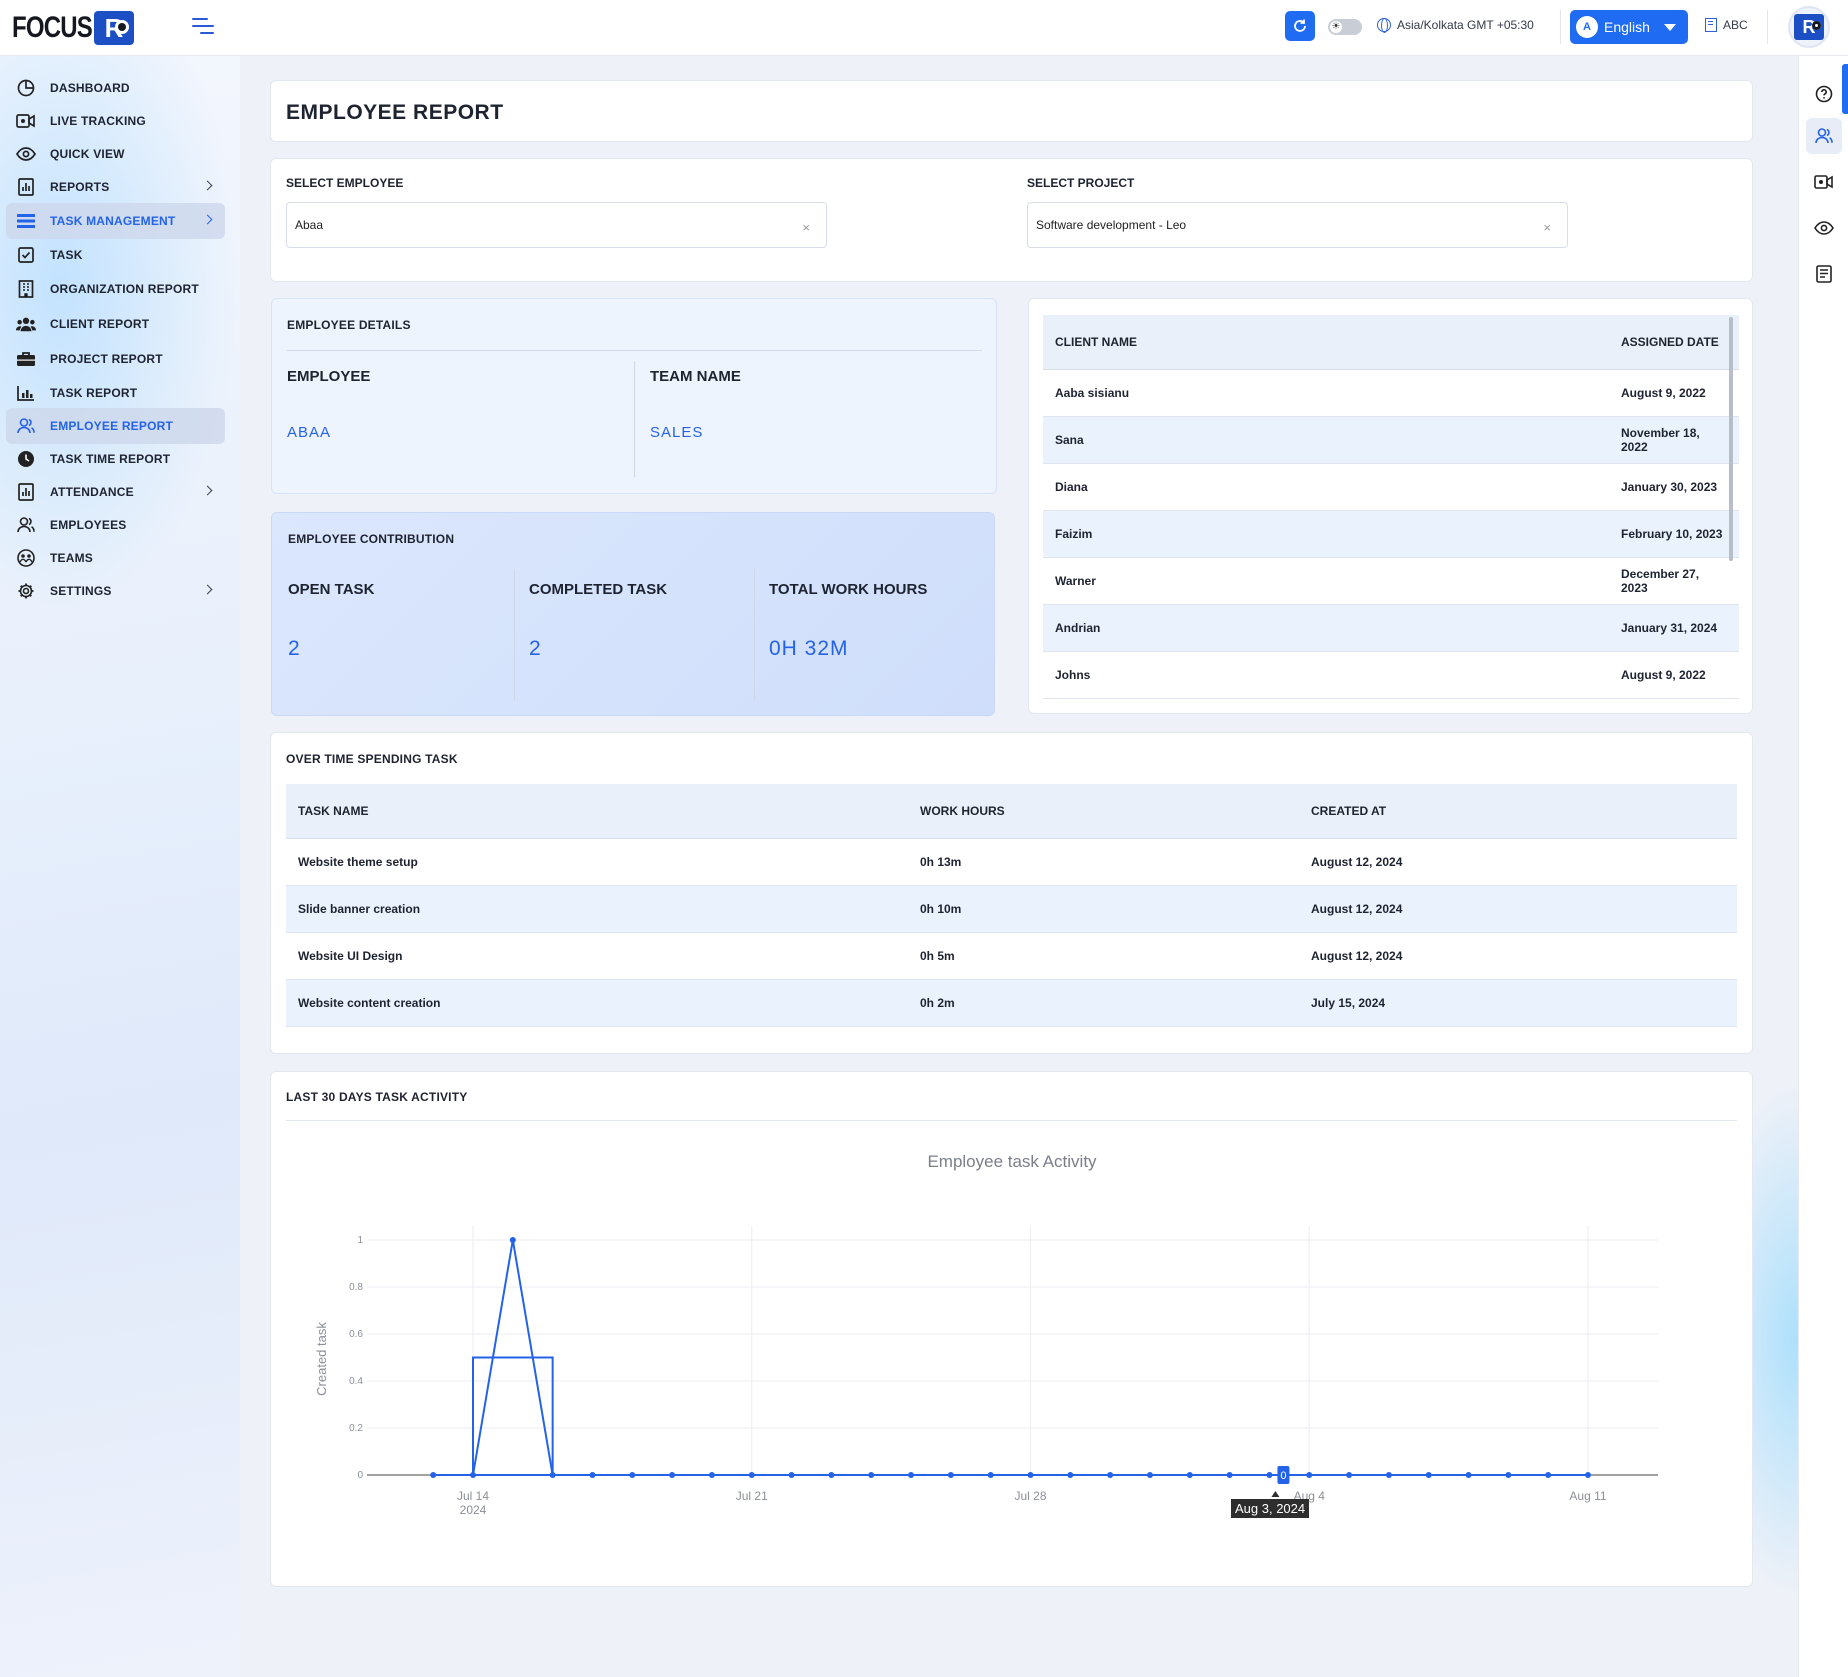 The height and width of the screenshot is (1677, 1848). Describe the element at coordinates (52, 27) in the screenshot. I see `logo-text: FOCUS` at that location.